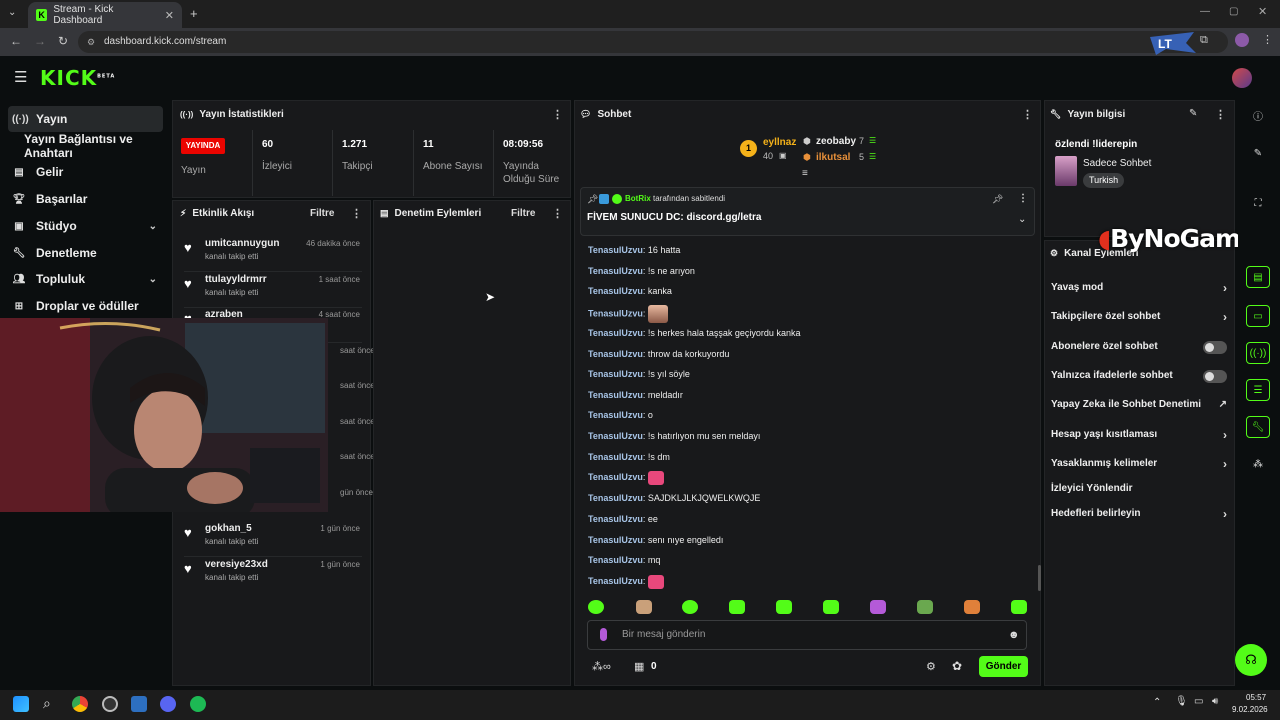 The image size is (1280, 720). I want to click on send-button: Gönder, so click(1003, 666).